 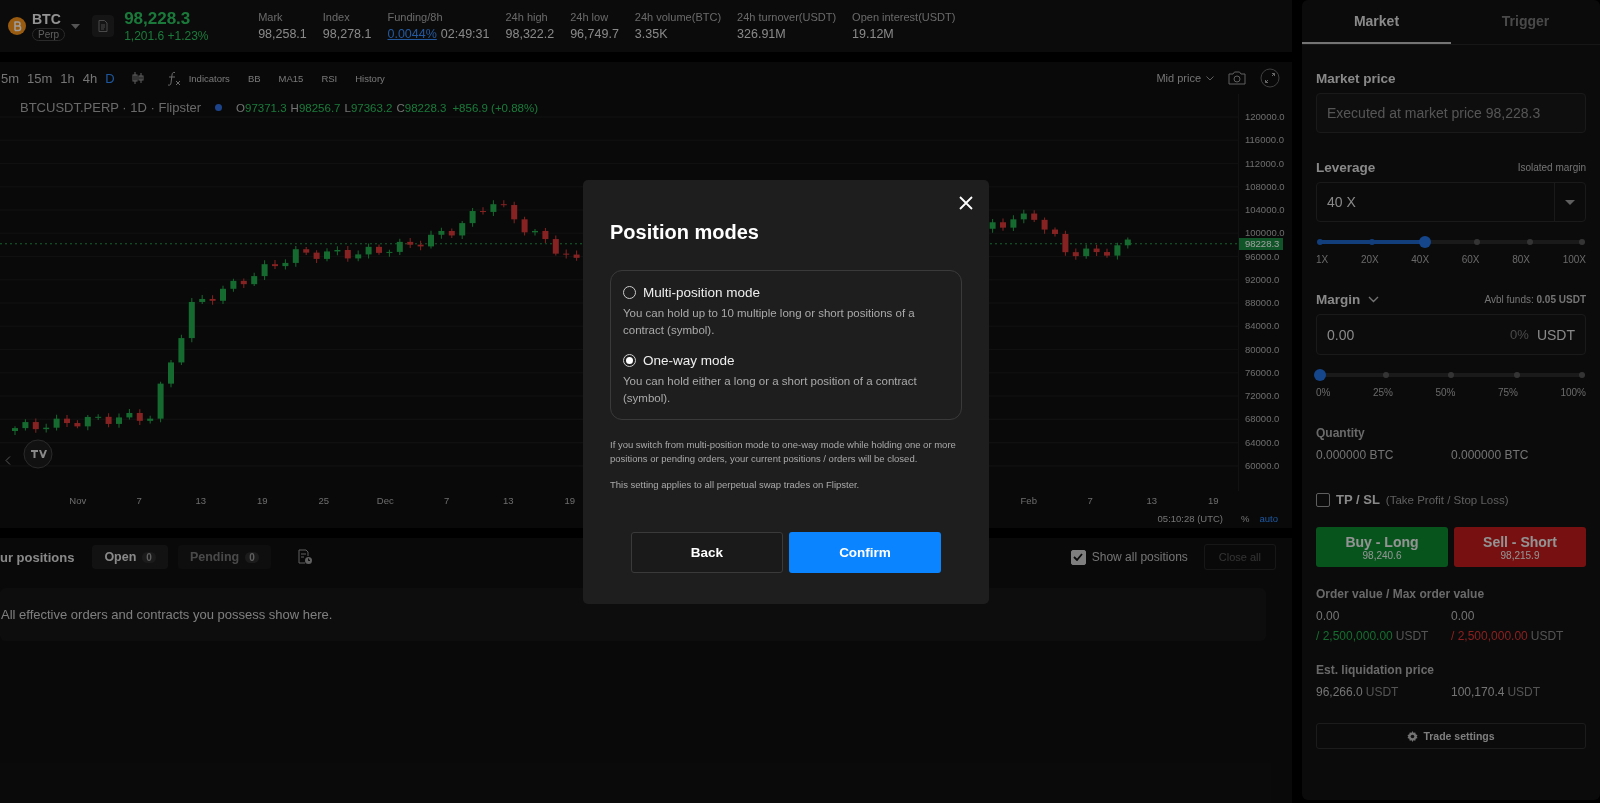 What do you see at coordinates (1139, 557) in the screenshot?
I see `show-all-label: Show all positions` at bounding box center [1139, 557].